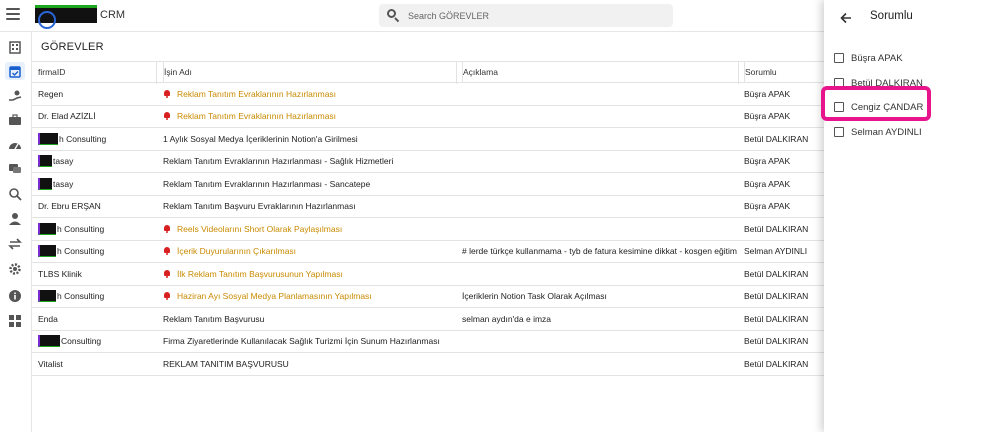  Describe the element at coordinates (846, 17) in the screenshot. I see `arrow-left-icon` at that location.